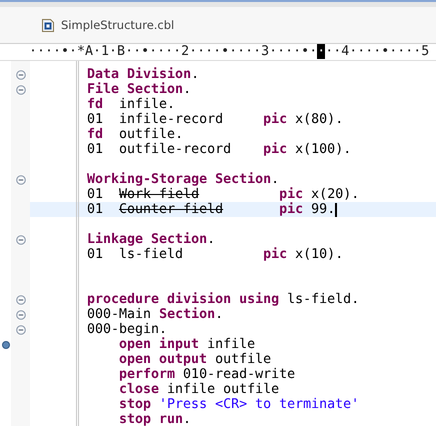  What do you see at coordinates (143, 74) in the screenshot?
I see `code-line: Data Division.` at bounding box center [143, 74].